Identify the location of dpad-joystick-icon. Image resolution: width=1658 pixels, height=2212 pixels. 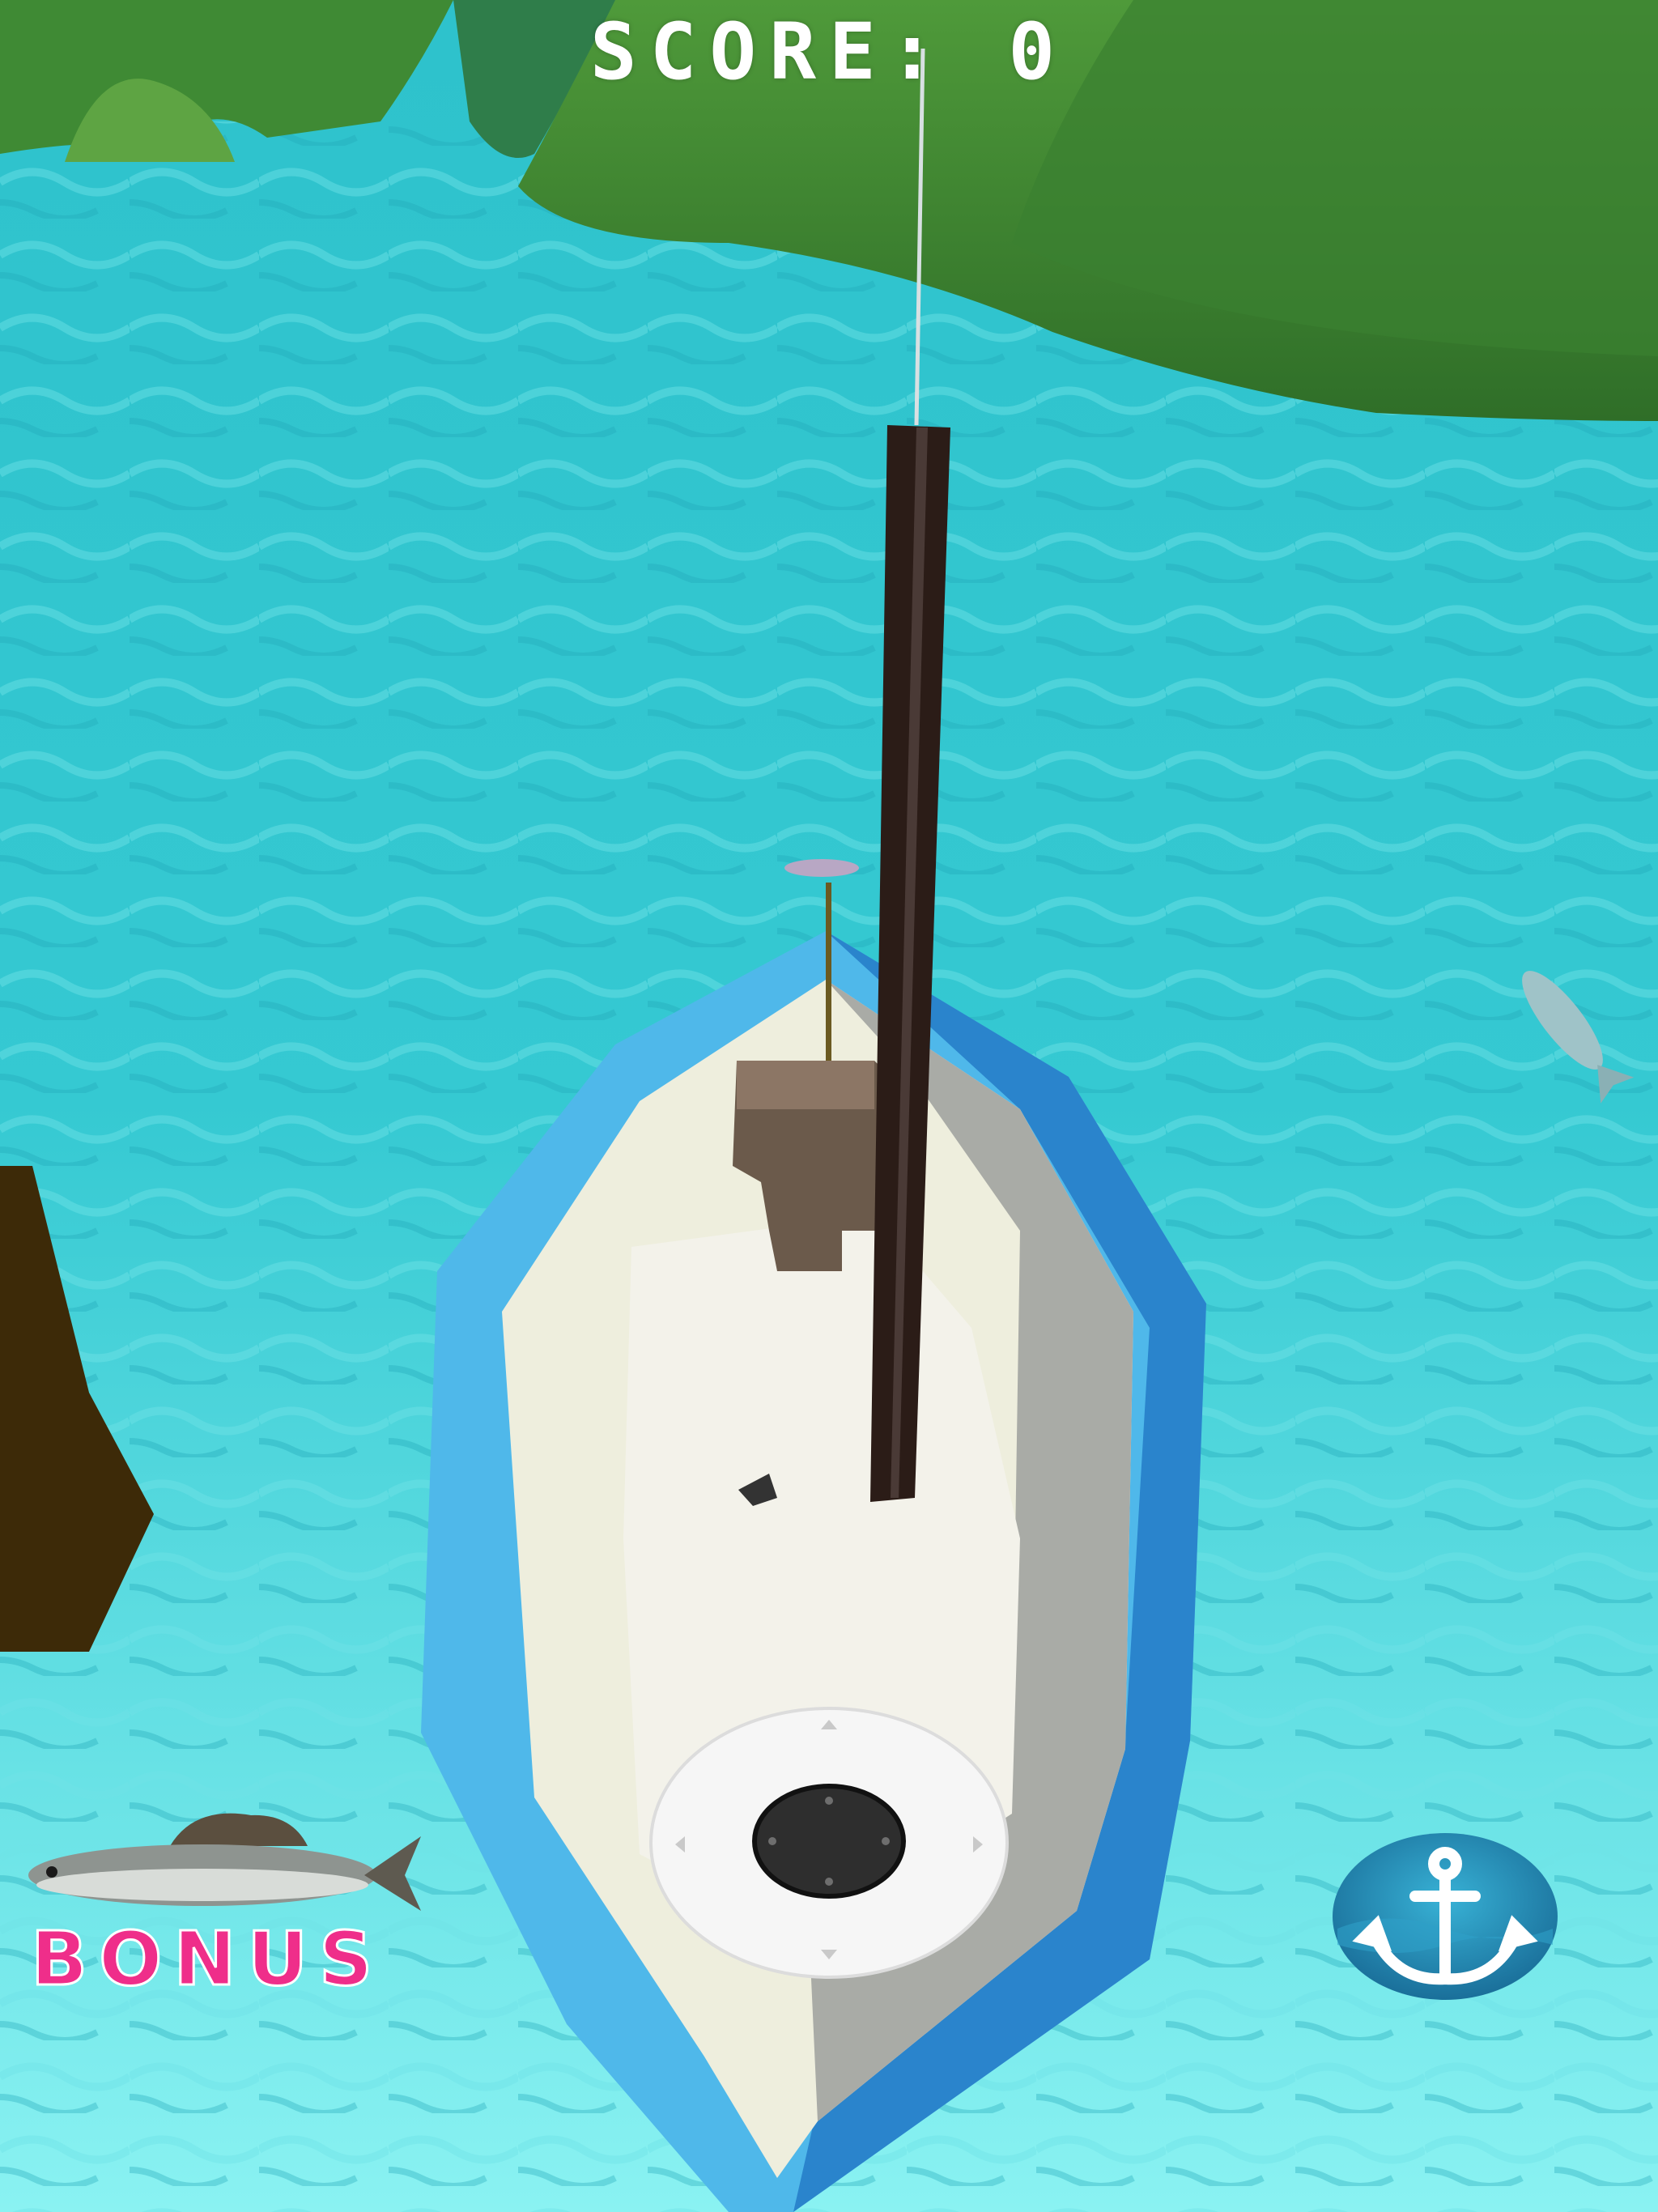
(829, 1843).